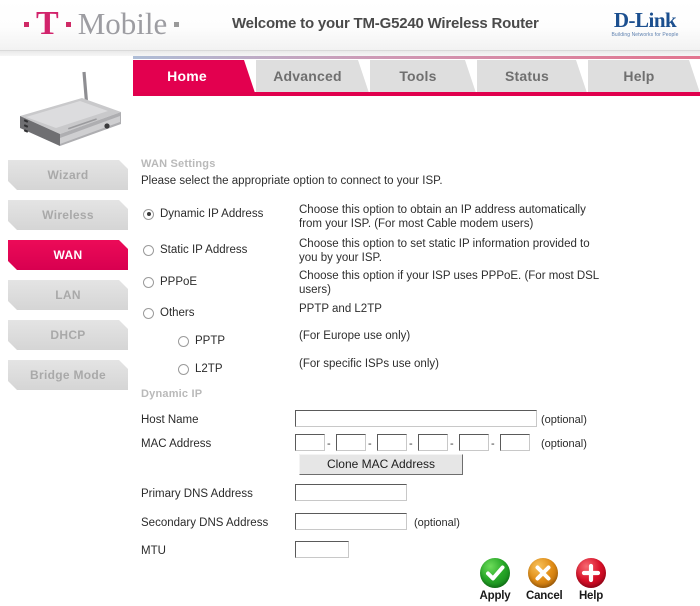 The width and height of the screenshot is (700, 606). Describe the element at coordinates (179, 282) in the screenshot. I see `option-pppoe-label: PPPoE` at that location.